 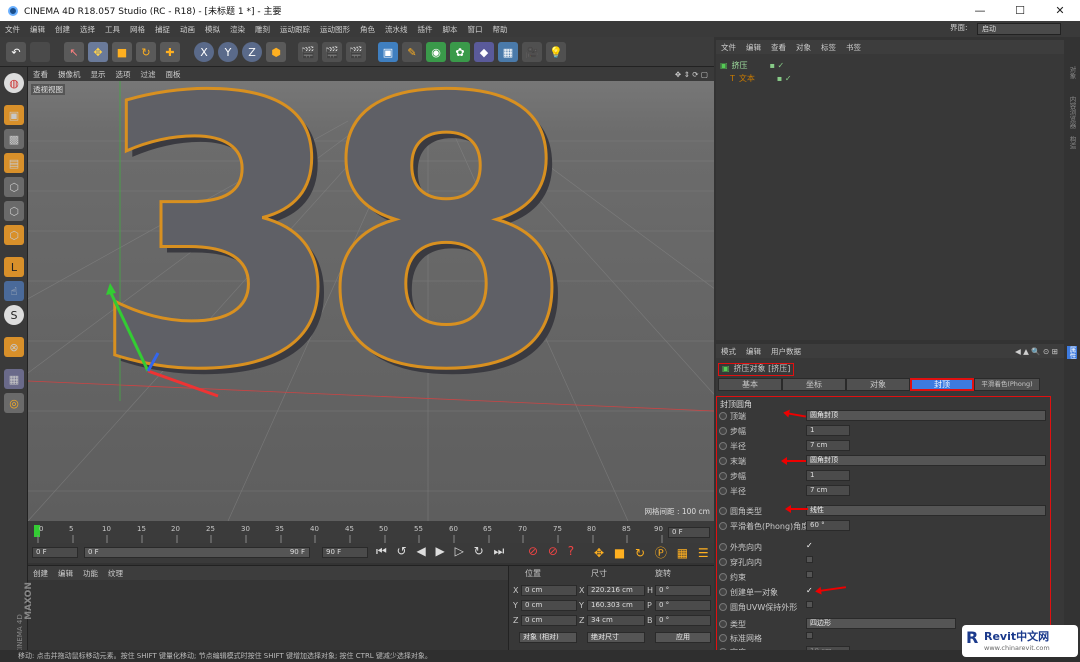 I want to click on tab-attributes: 属性, so click(x=1072, y=352).